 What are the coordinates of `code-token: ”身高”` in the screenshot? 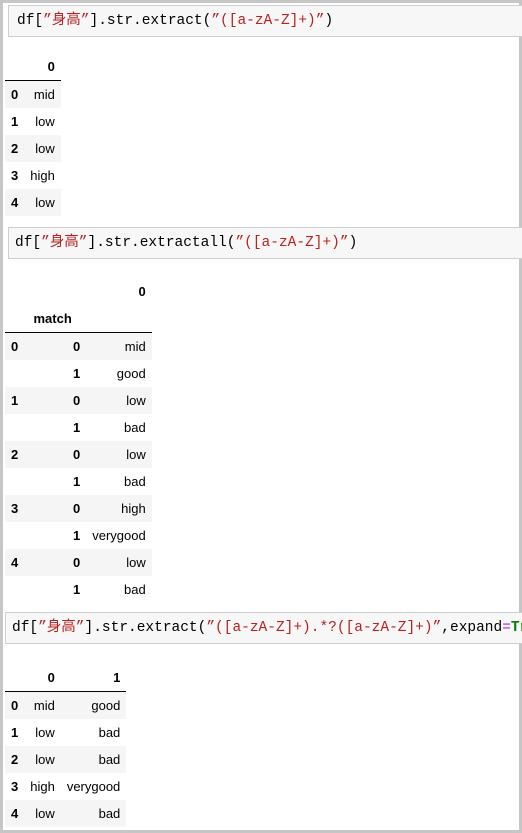 It's located at (64, 243).